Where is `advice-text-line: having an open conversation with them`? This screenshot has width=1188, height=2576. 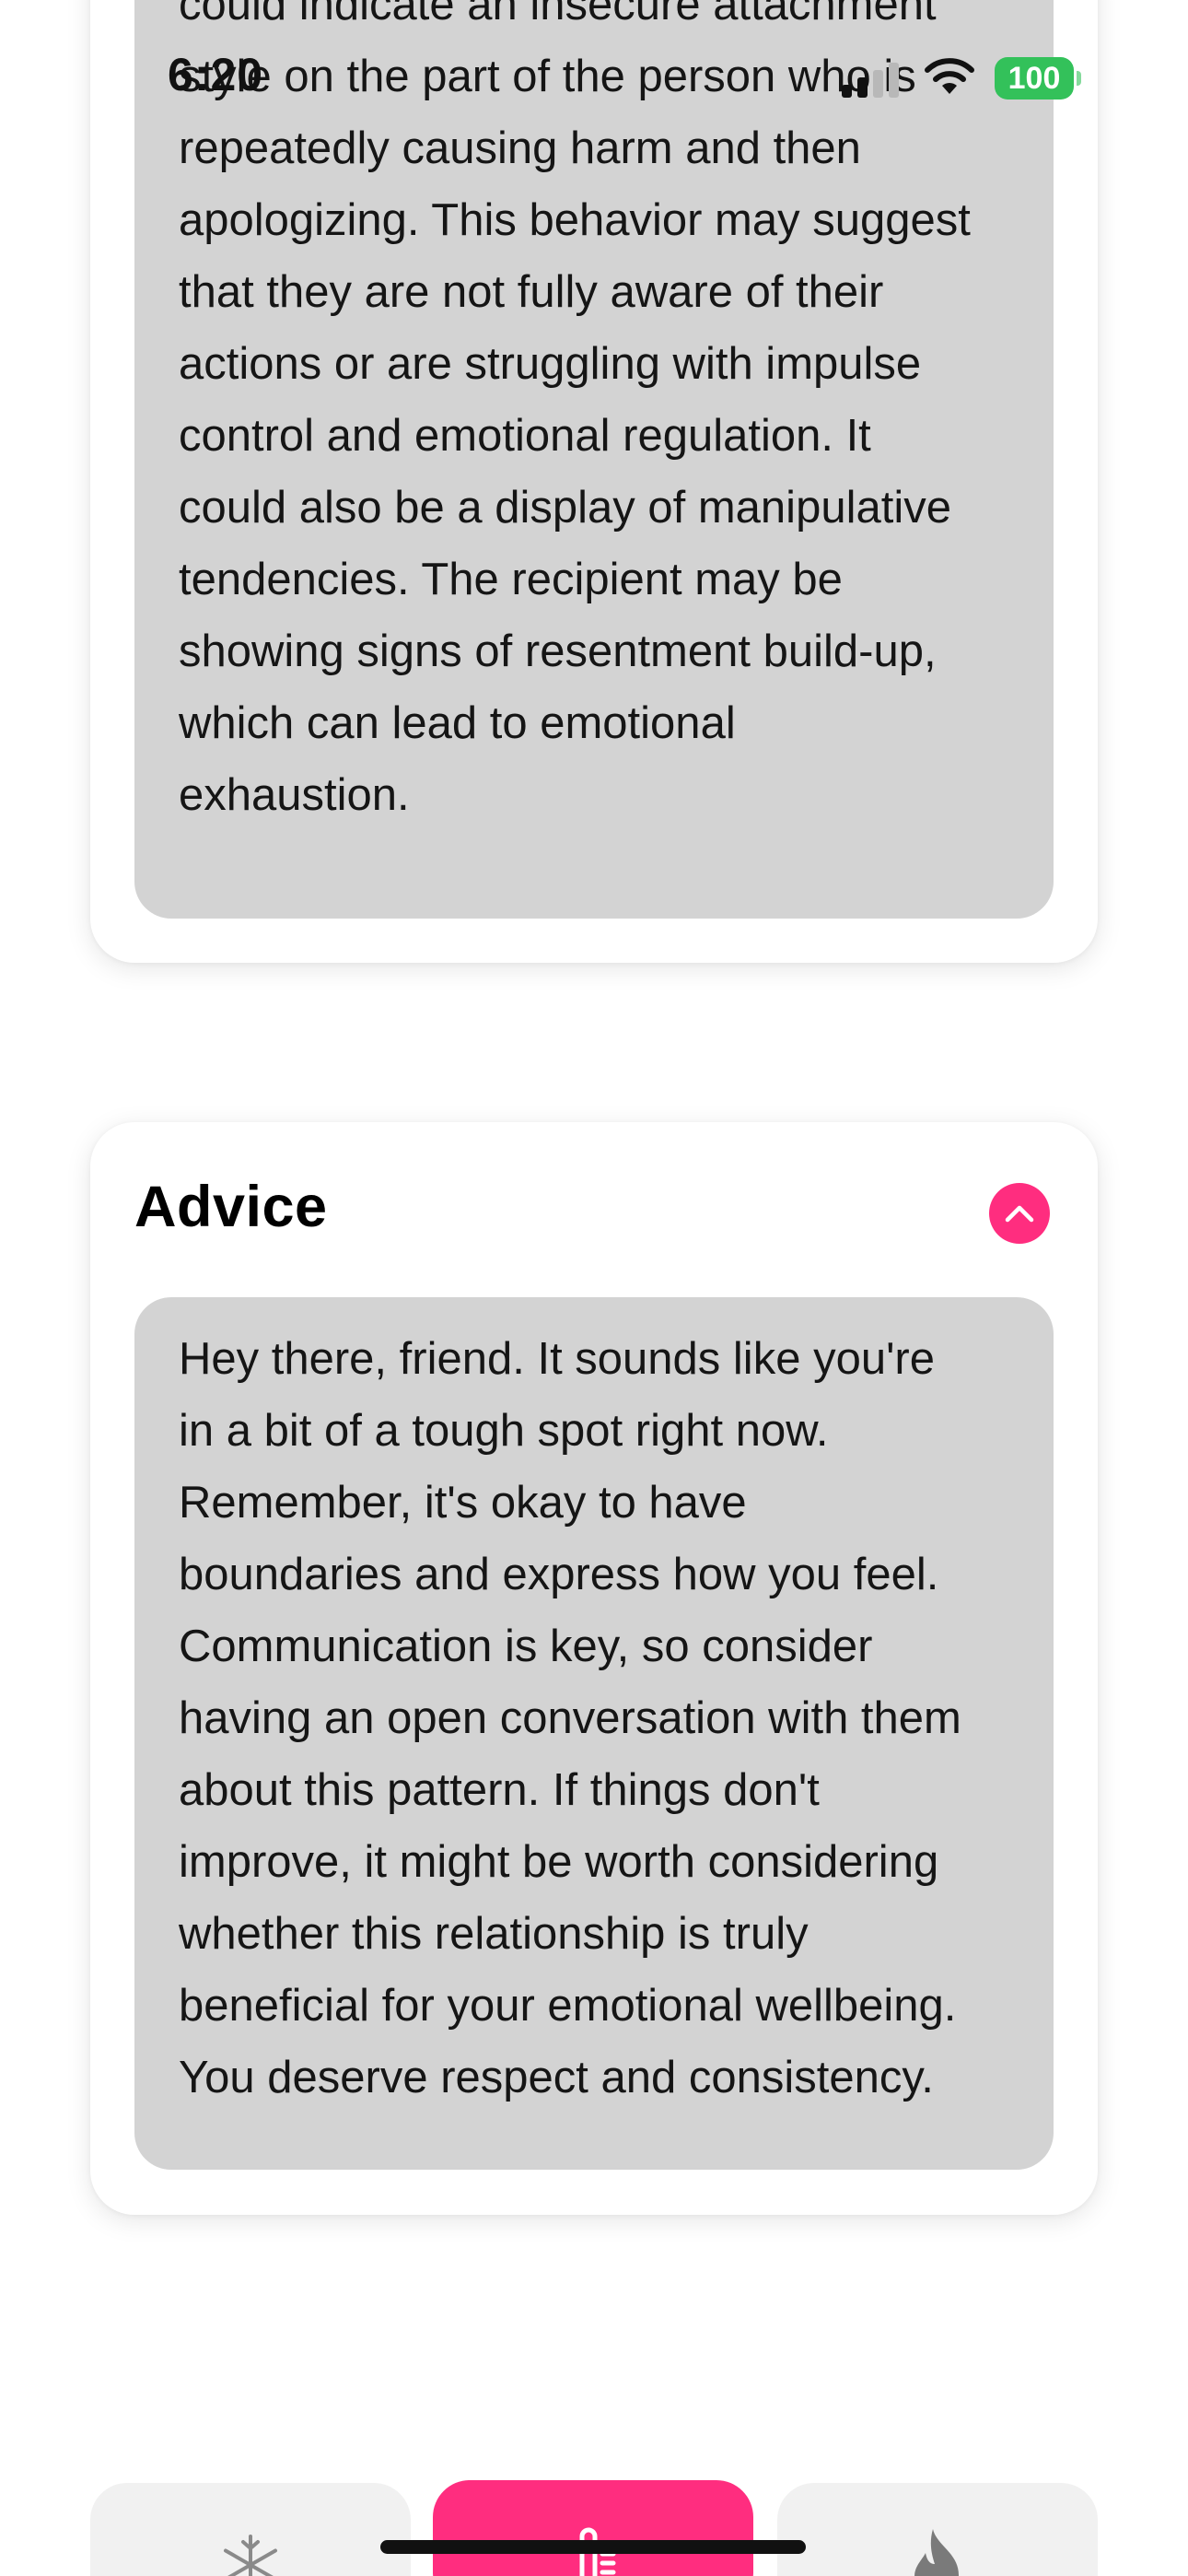
advice-text-line: having an open conversation with them is located at coordinates (570, 1718).